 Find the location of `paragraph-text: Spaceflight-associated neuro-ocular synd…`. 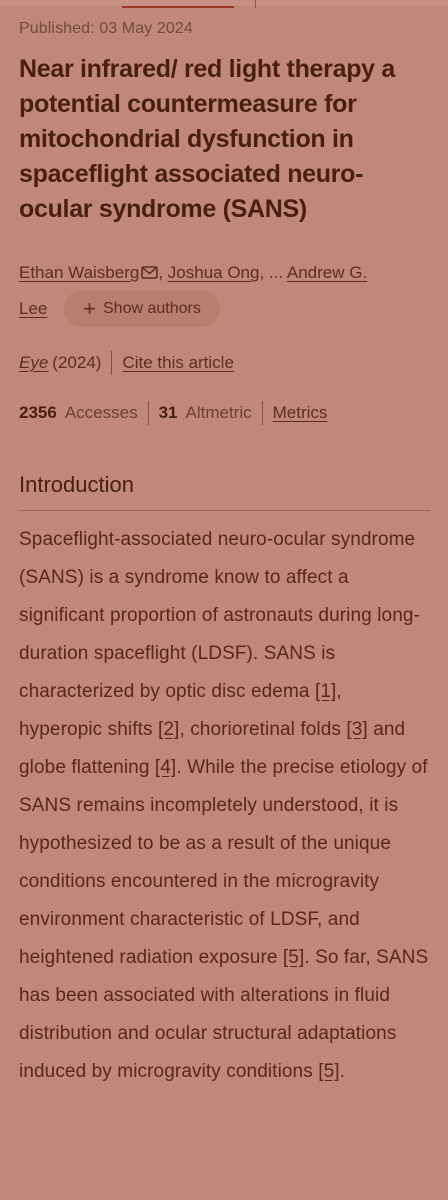

paragraph-text: Spaceflight-associated neuro-ocular synd… is located at coordinates (219, 615).